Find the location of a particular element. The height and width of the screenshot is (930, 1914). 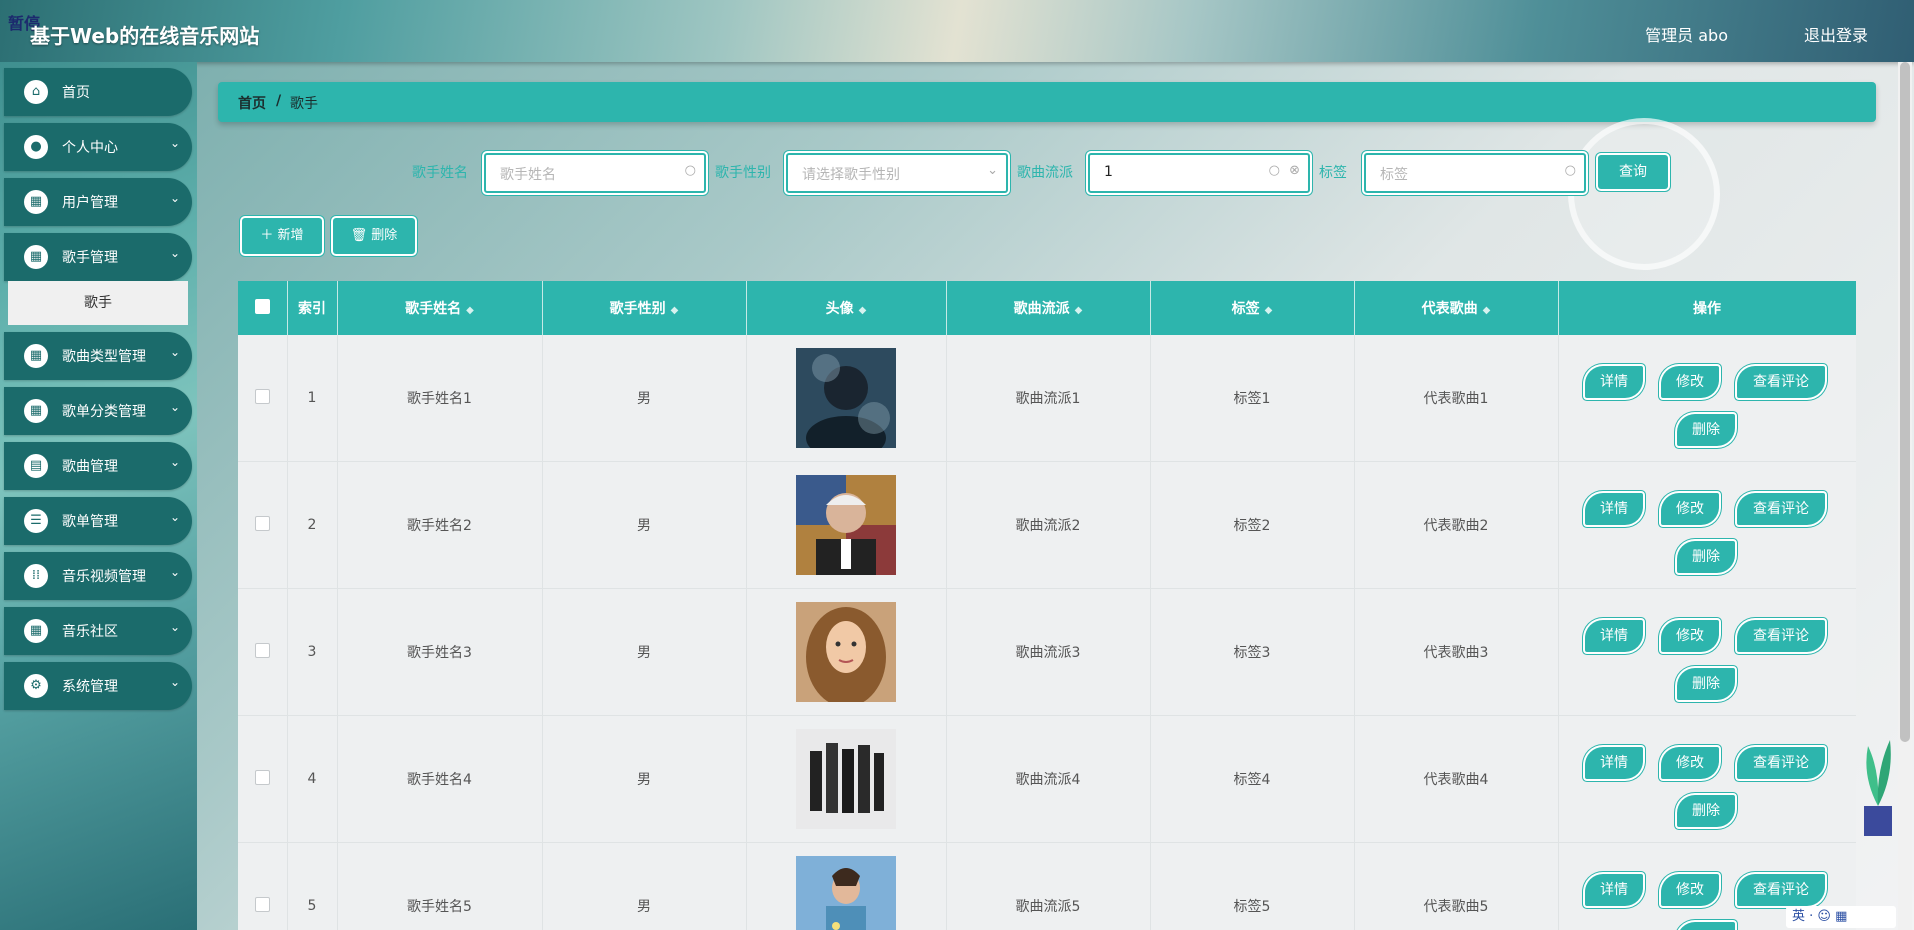

column-header-name: 歌手姓名 ◆ is located at coordinates (440, 308).